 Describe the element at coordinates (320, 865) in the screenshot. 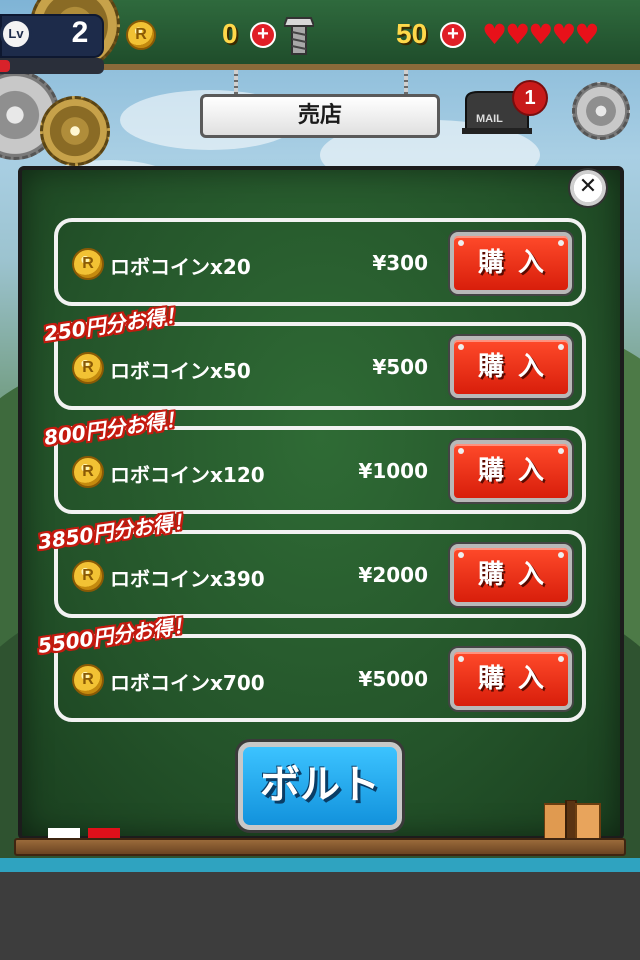

I see `water-strip` at that location.